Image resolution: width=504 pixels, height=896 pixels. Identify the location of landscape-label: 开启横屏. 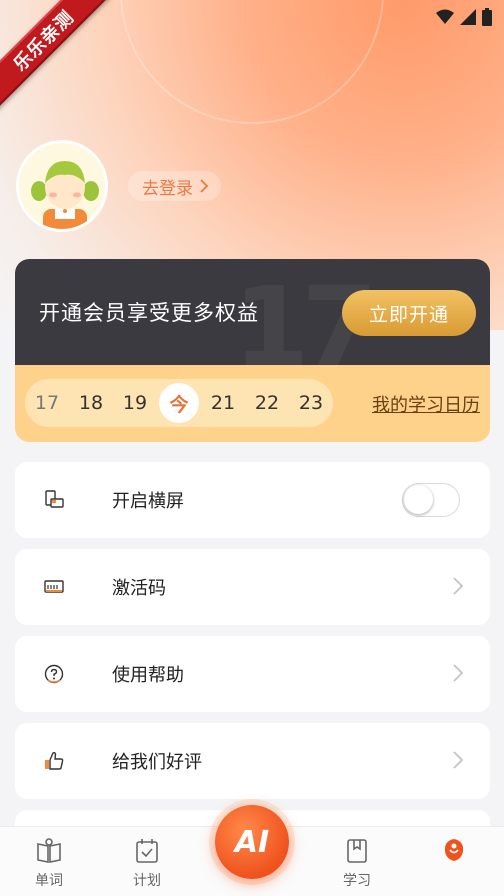
(148, 501).